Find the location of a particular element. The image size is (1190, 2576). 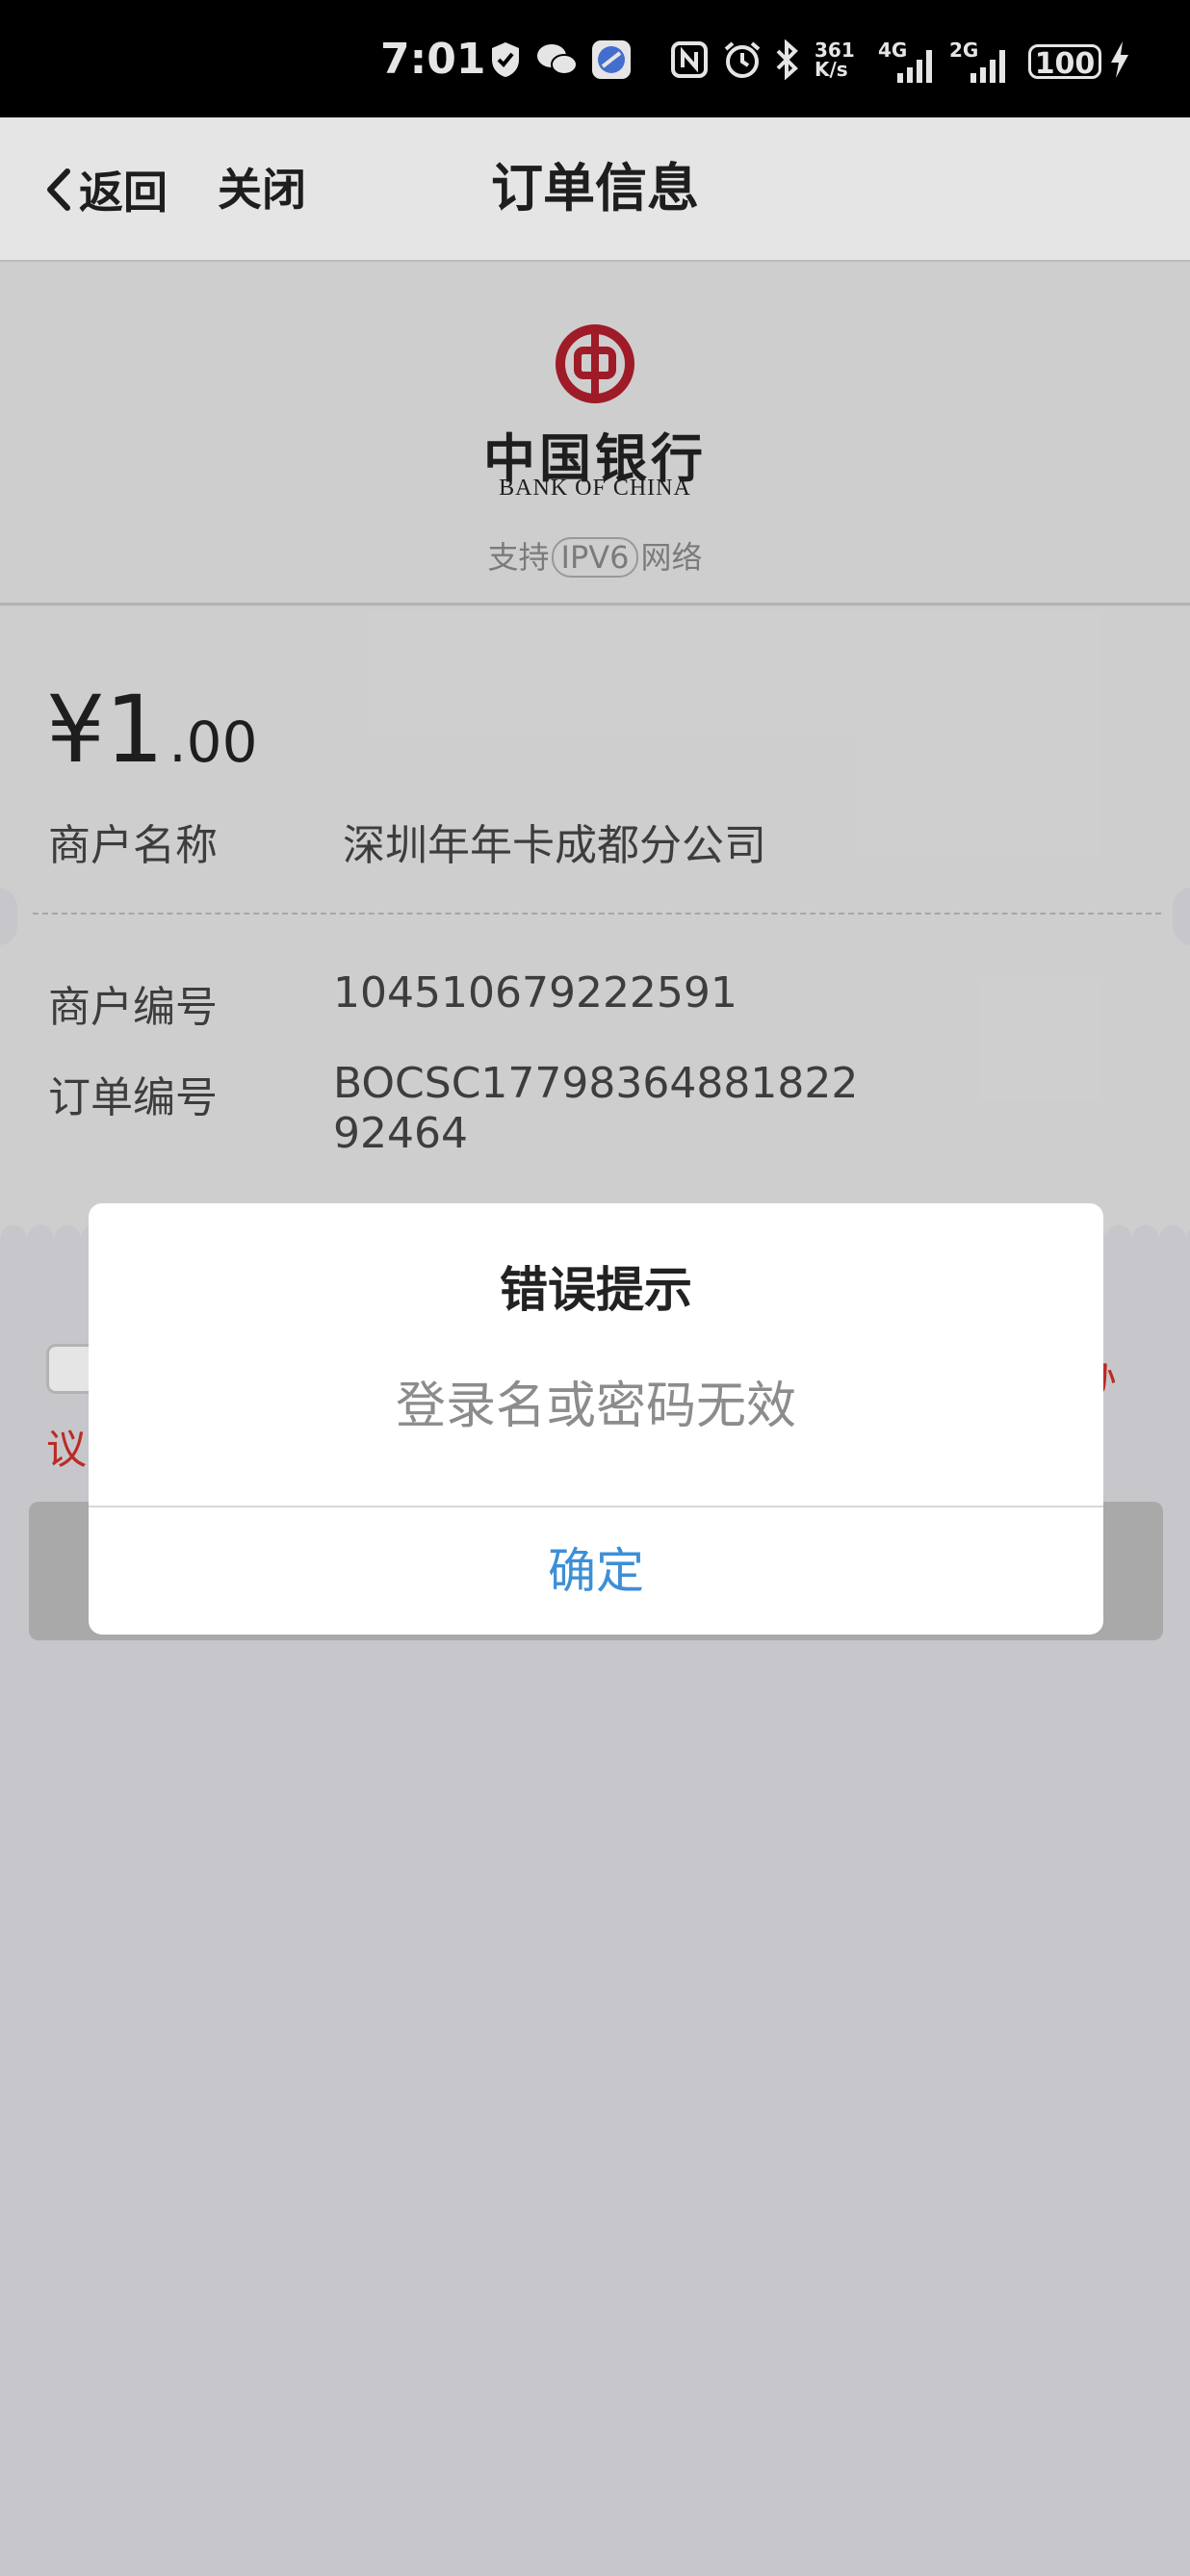

dialog-message: 登录名或密码无效 is located at coordinates (596, 1407).